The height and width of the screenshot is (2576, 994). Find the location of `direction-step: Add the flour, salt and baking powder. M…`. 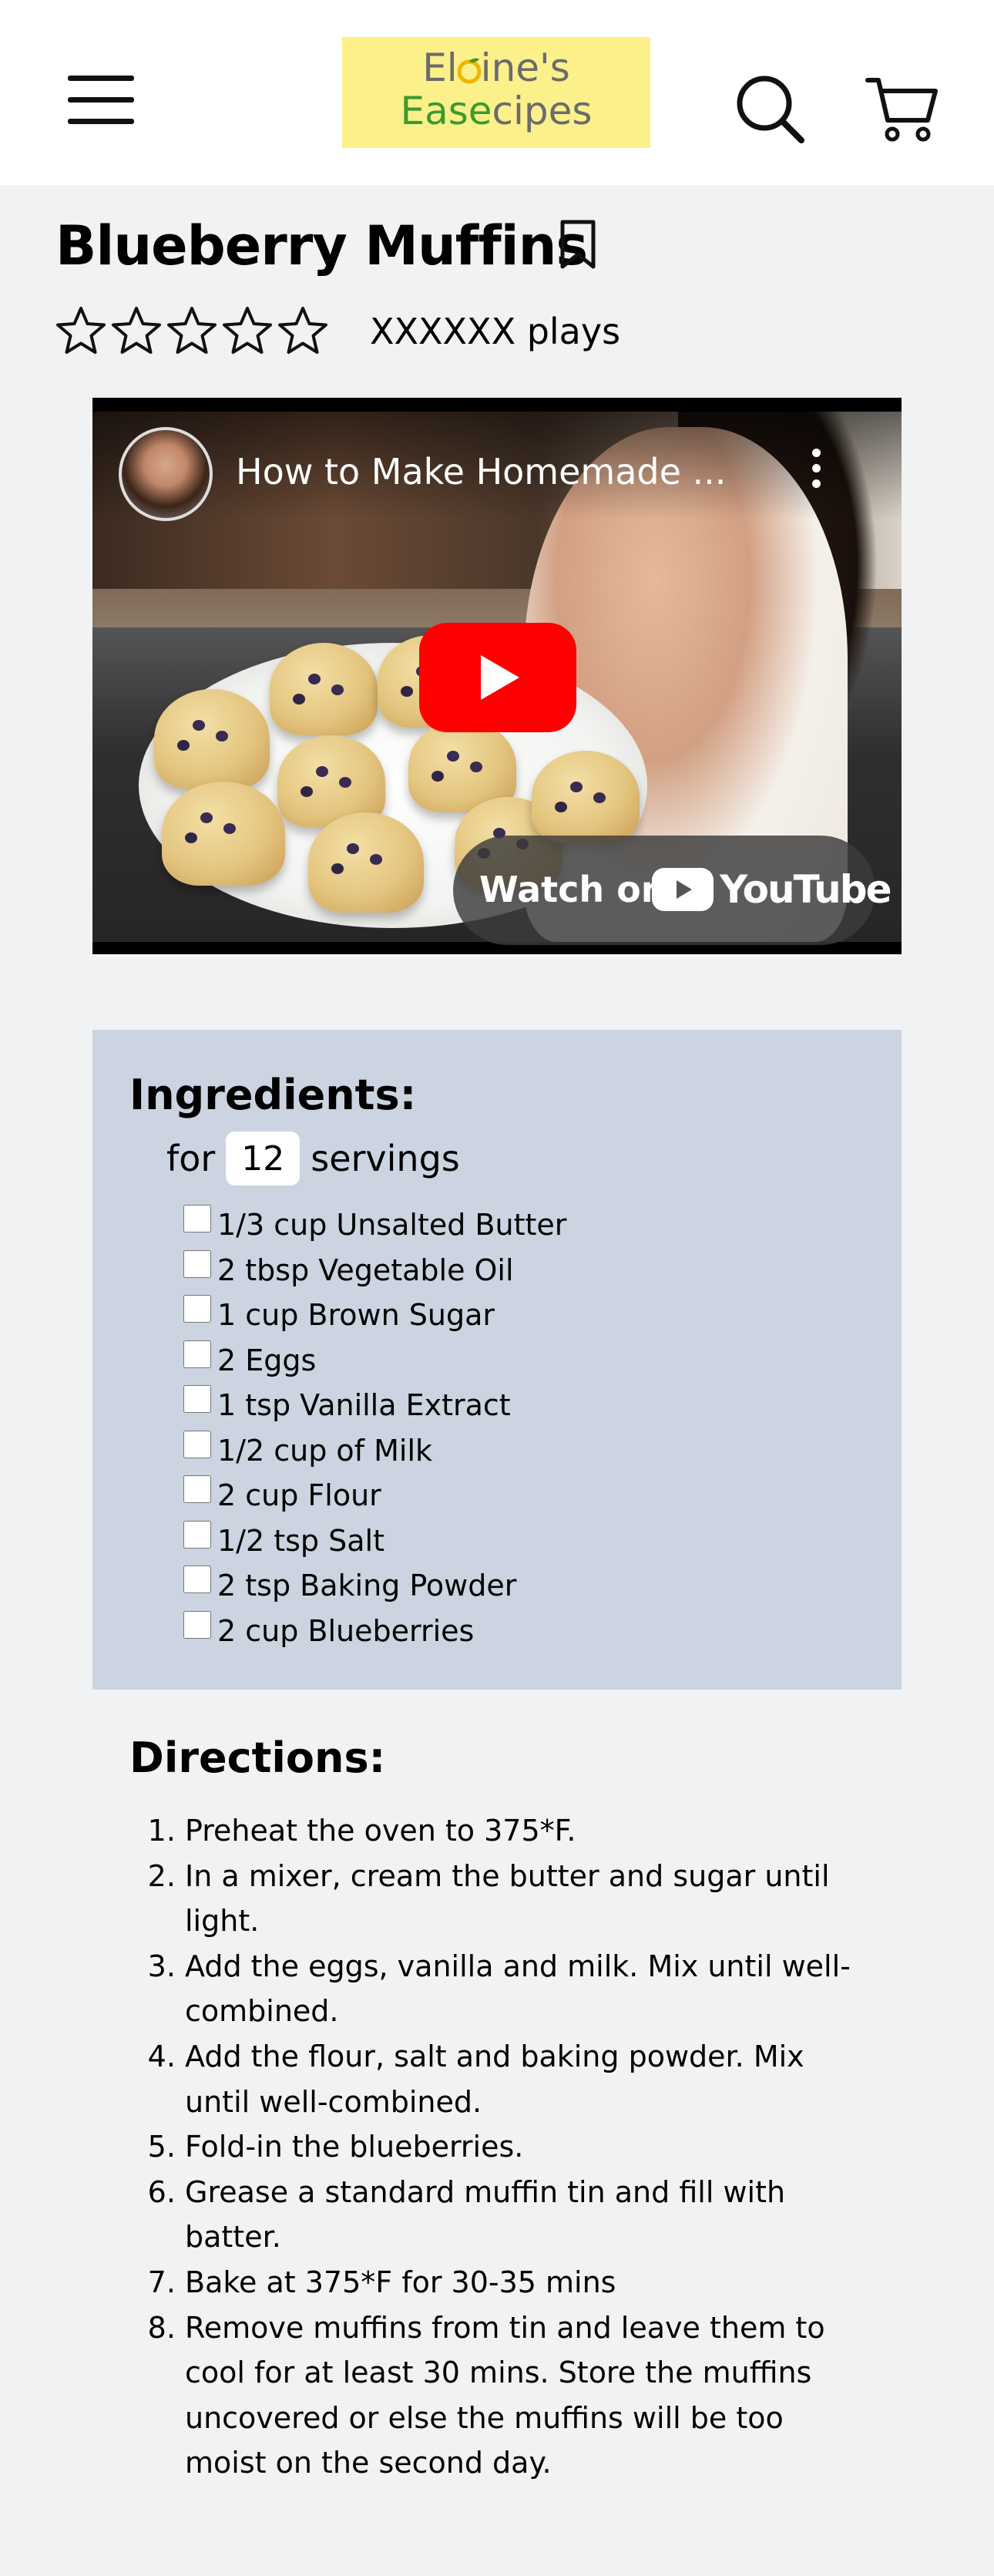

direction-step: Add the flour, salt and baking powder. M… is located at coordinates (521, 2079).